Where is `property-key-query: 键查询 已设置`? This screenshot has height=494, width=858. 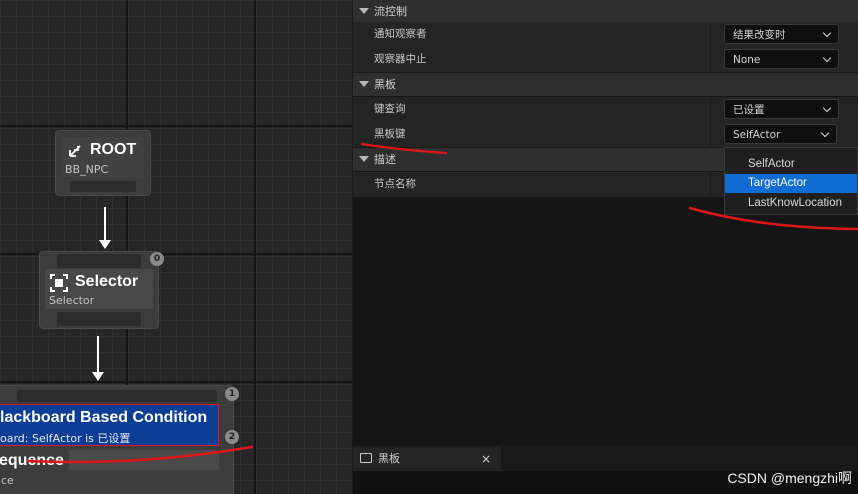
property-key-query: 键查询 已设置 is located at coordinates (605, 110).